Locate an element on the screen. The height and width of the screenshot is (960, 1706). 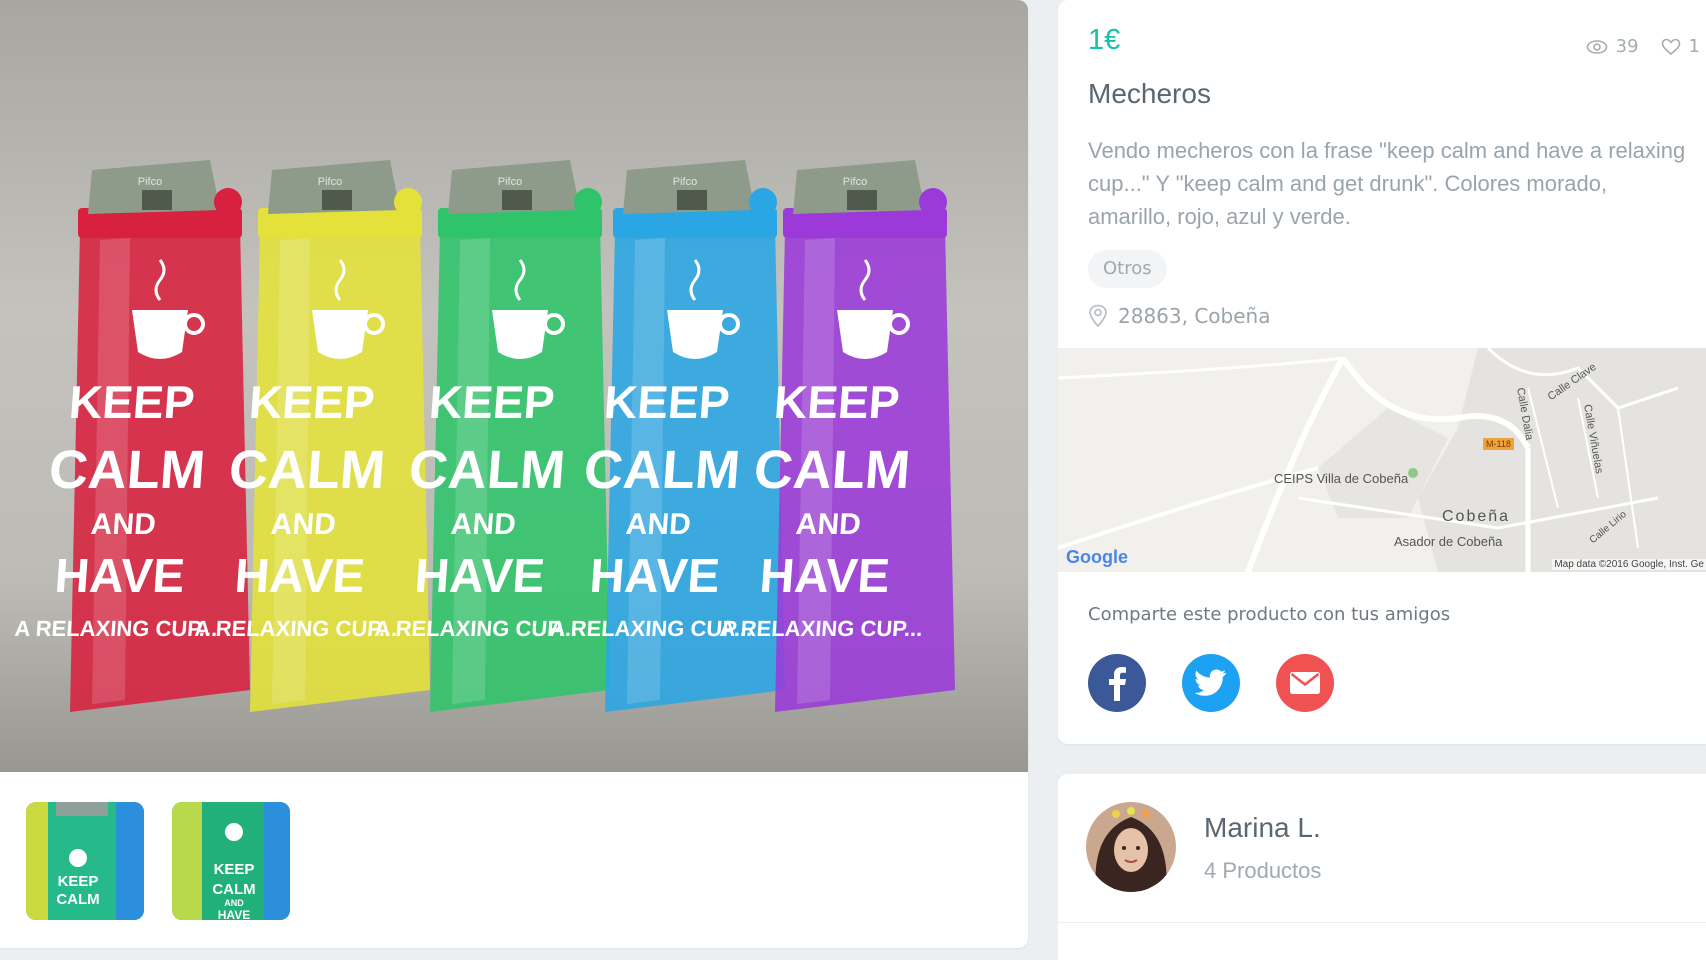
mail-icon is located at coordinates (1305, 683).